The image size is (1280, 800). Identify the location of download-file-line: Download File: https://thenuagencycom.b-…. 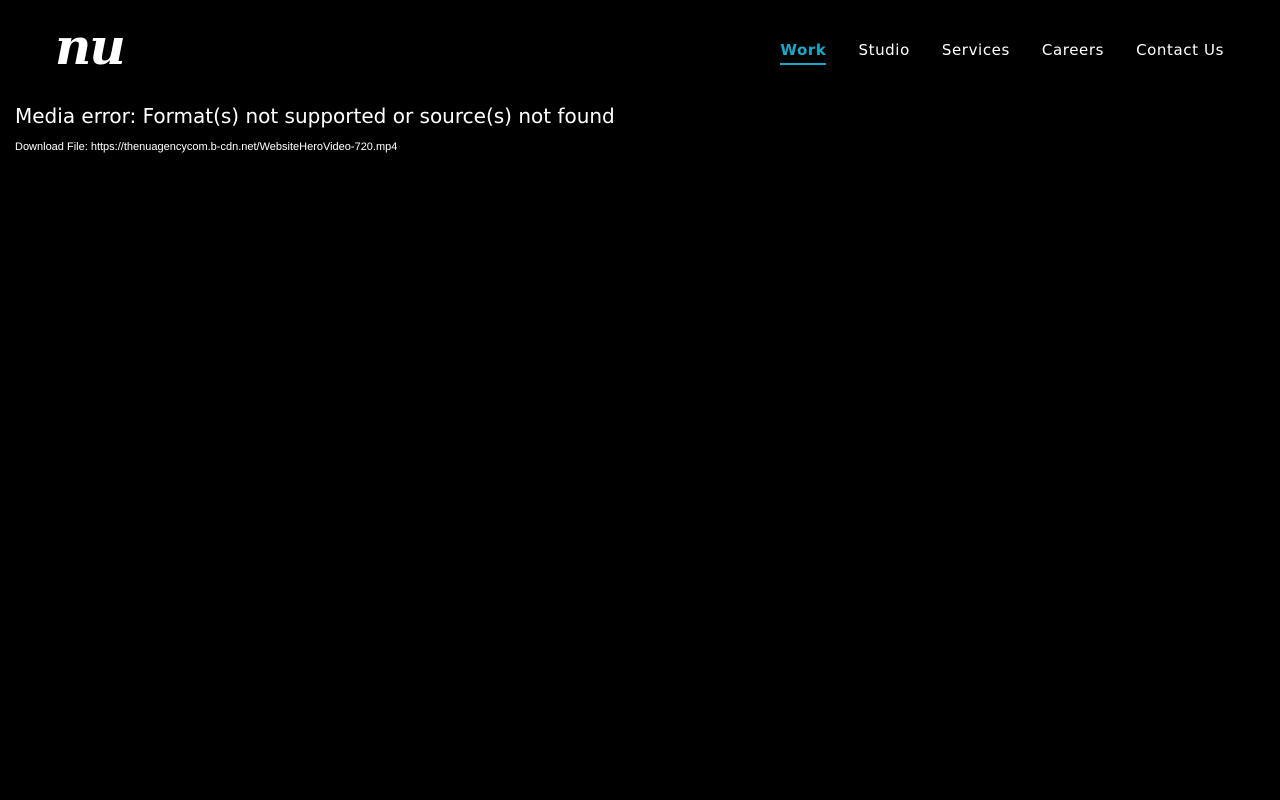
(640, 147).